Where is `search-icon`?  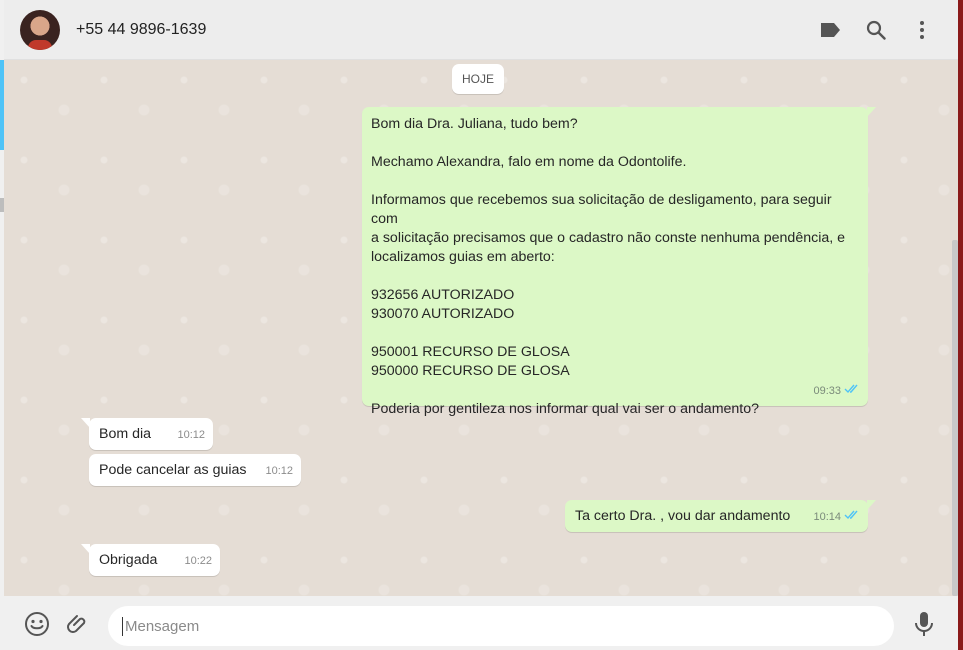
search-icon is located at coordinates (876, 30).